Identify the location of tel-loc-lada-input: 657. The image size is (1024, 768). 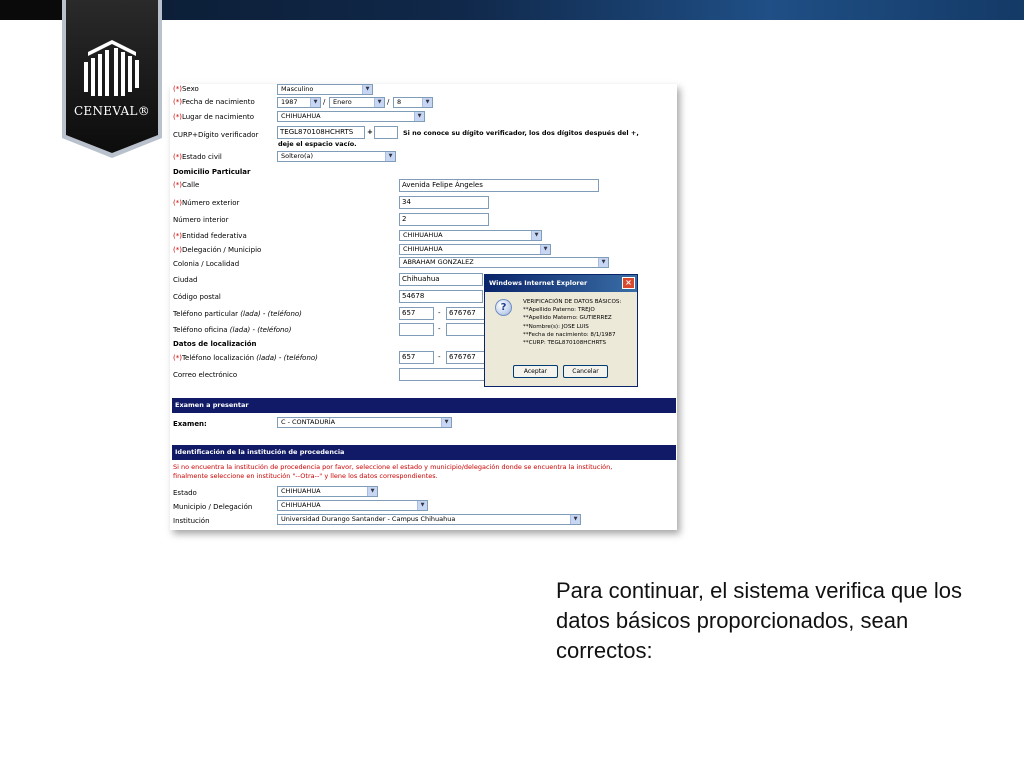
(416, 357).